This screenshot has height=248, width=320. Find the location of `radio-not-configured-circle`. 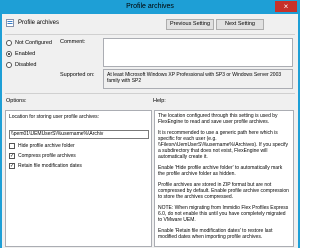

radio-not-configured-circle is located at coordinates (9, 43).